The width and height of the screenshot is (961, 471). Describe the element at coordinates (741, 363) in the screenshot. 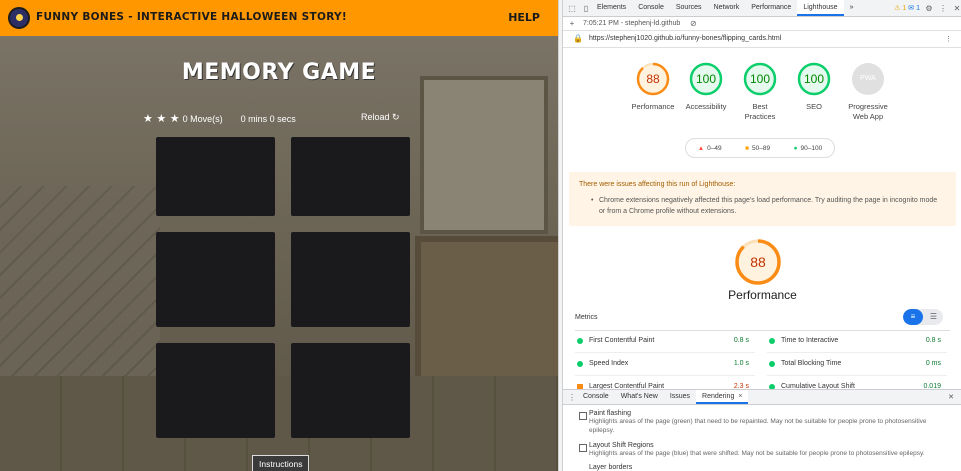

I see `metric-value: 1.0 s` at that location.